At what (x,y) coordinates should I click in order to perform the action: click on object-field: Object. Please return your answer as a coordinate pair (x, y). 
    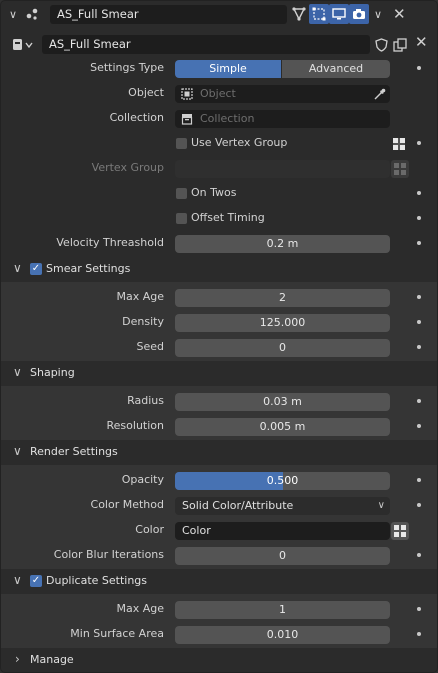
    Looking at the image, I should click on (282, 94).